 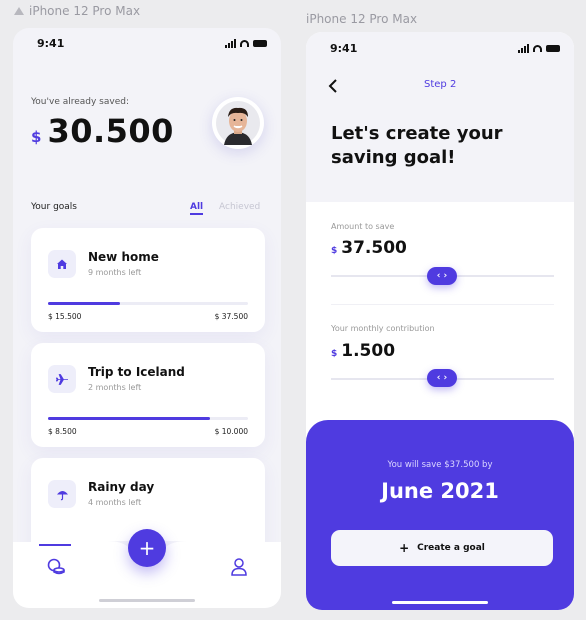 I want to click on contribution-label: Your monthly contribution, so click(x=383, y=328).